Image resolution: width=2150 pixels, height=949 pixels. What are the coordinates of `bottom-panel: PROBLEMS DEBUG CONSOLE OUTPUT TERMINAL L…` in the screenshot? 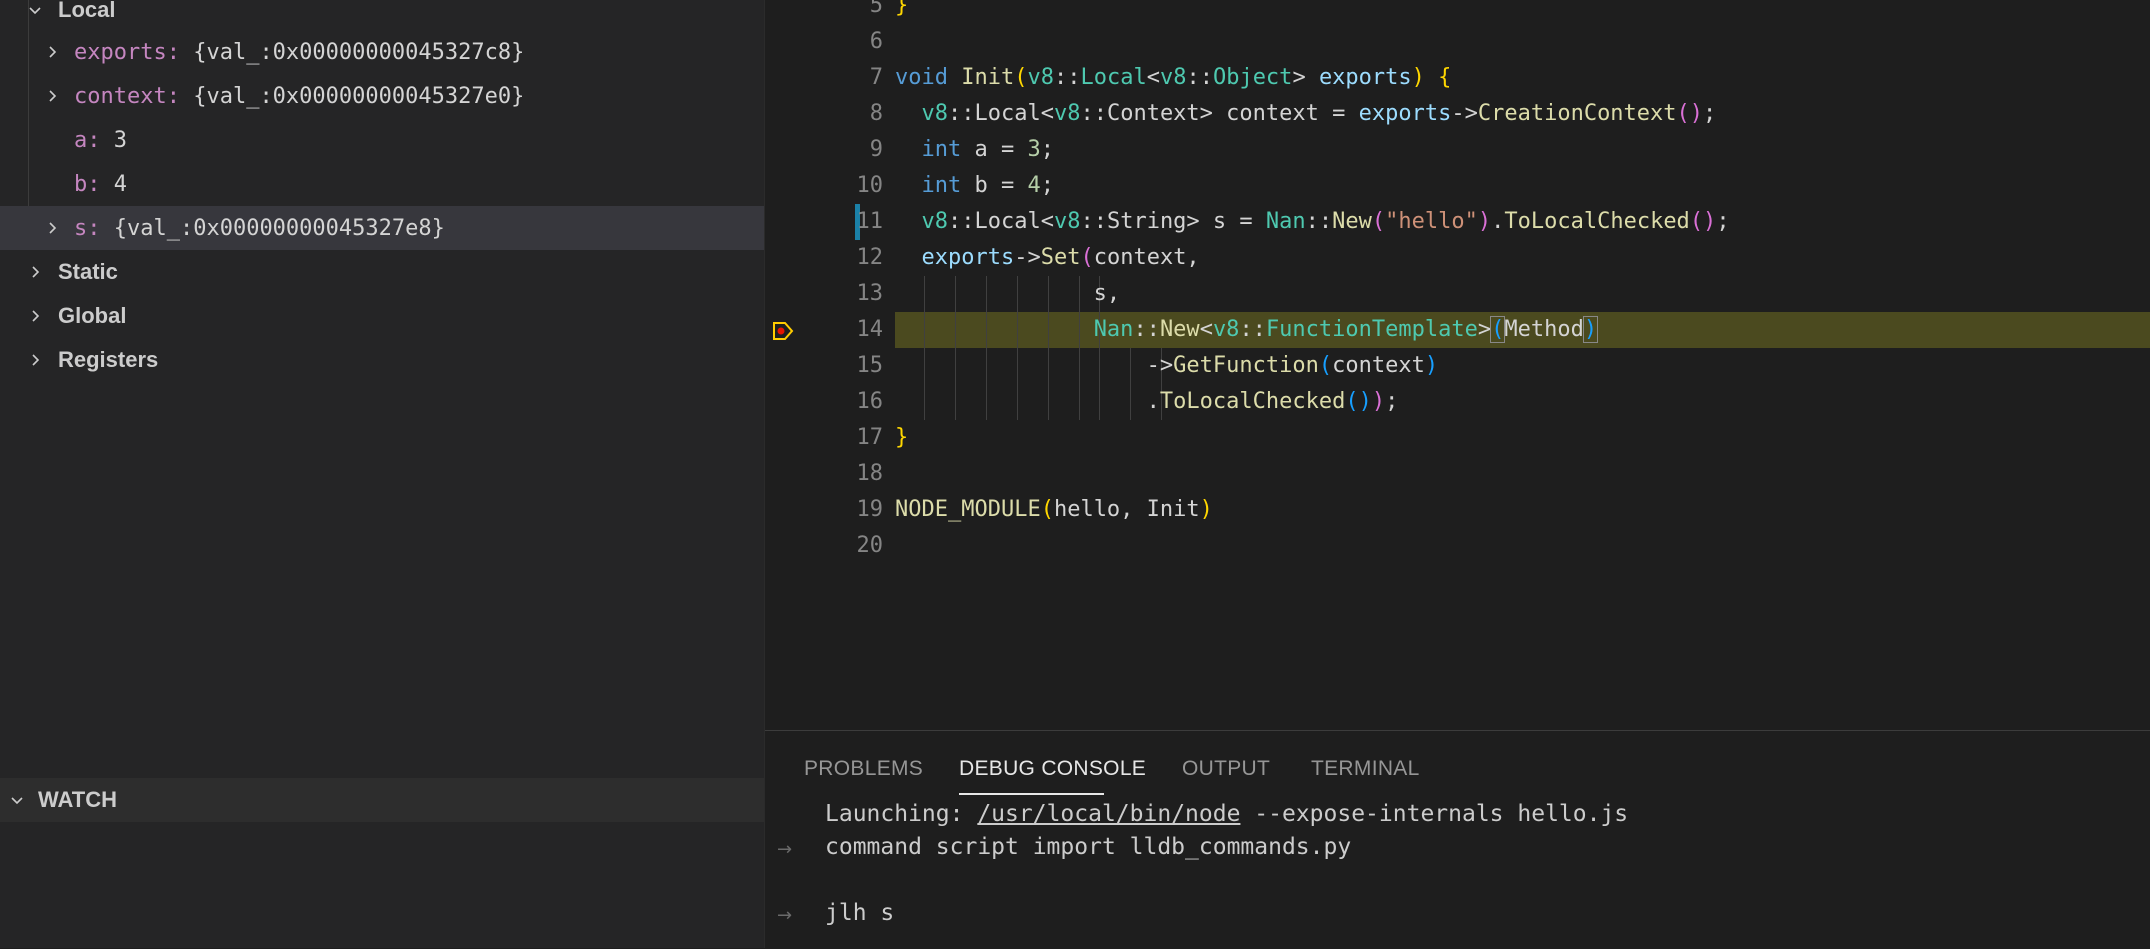 It's located at (1457, 839).